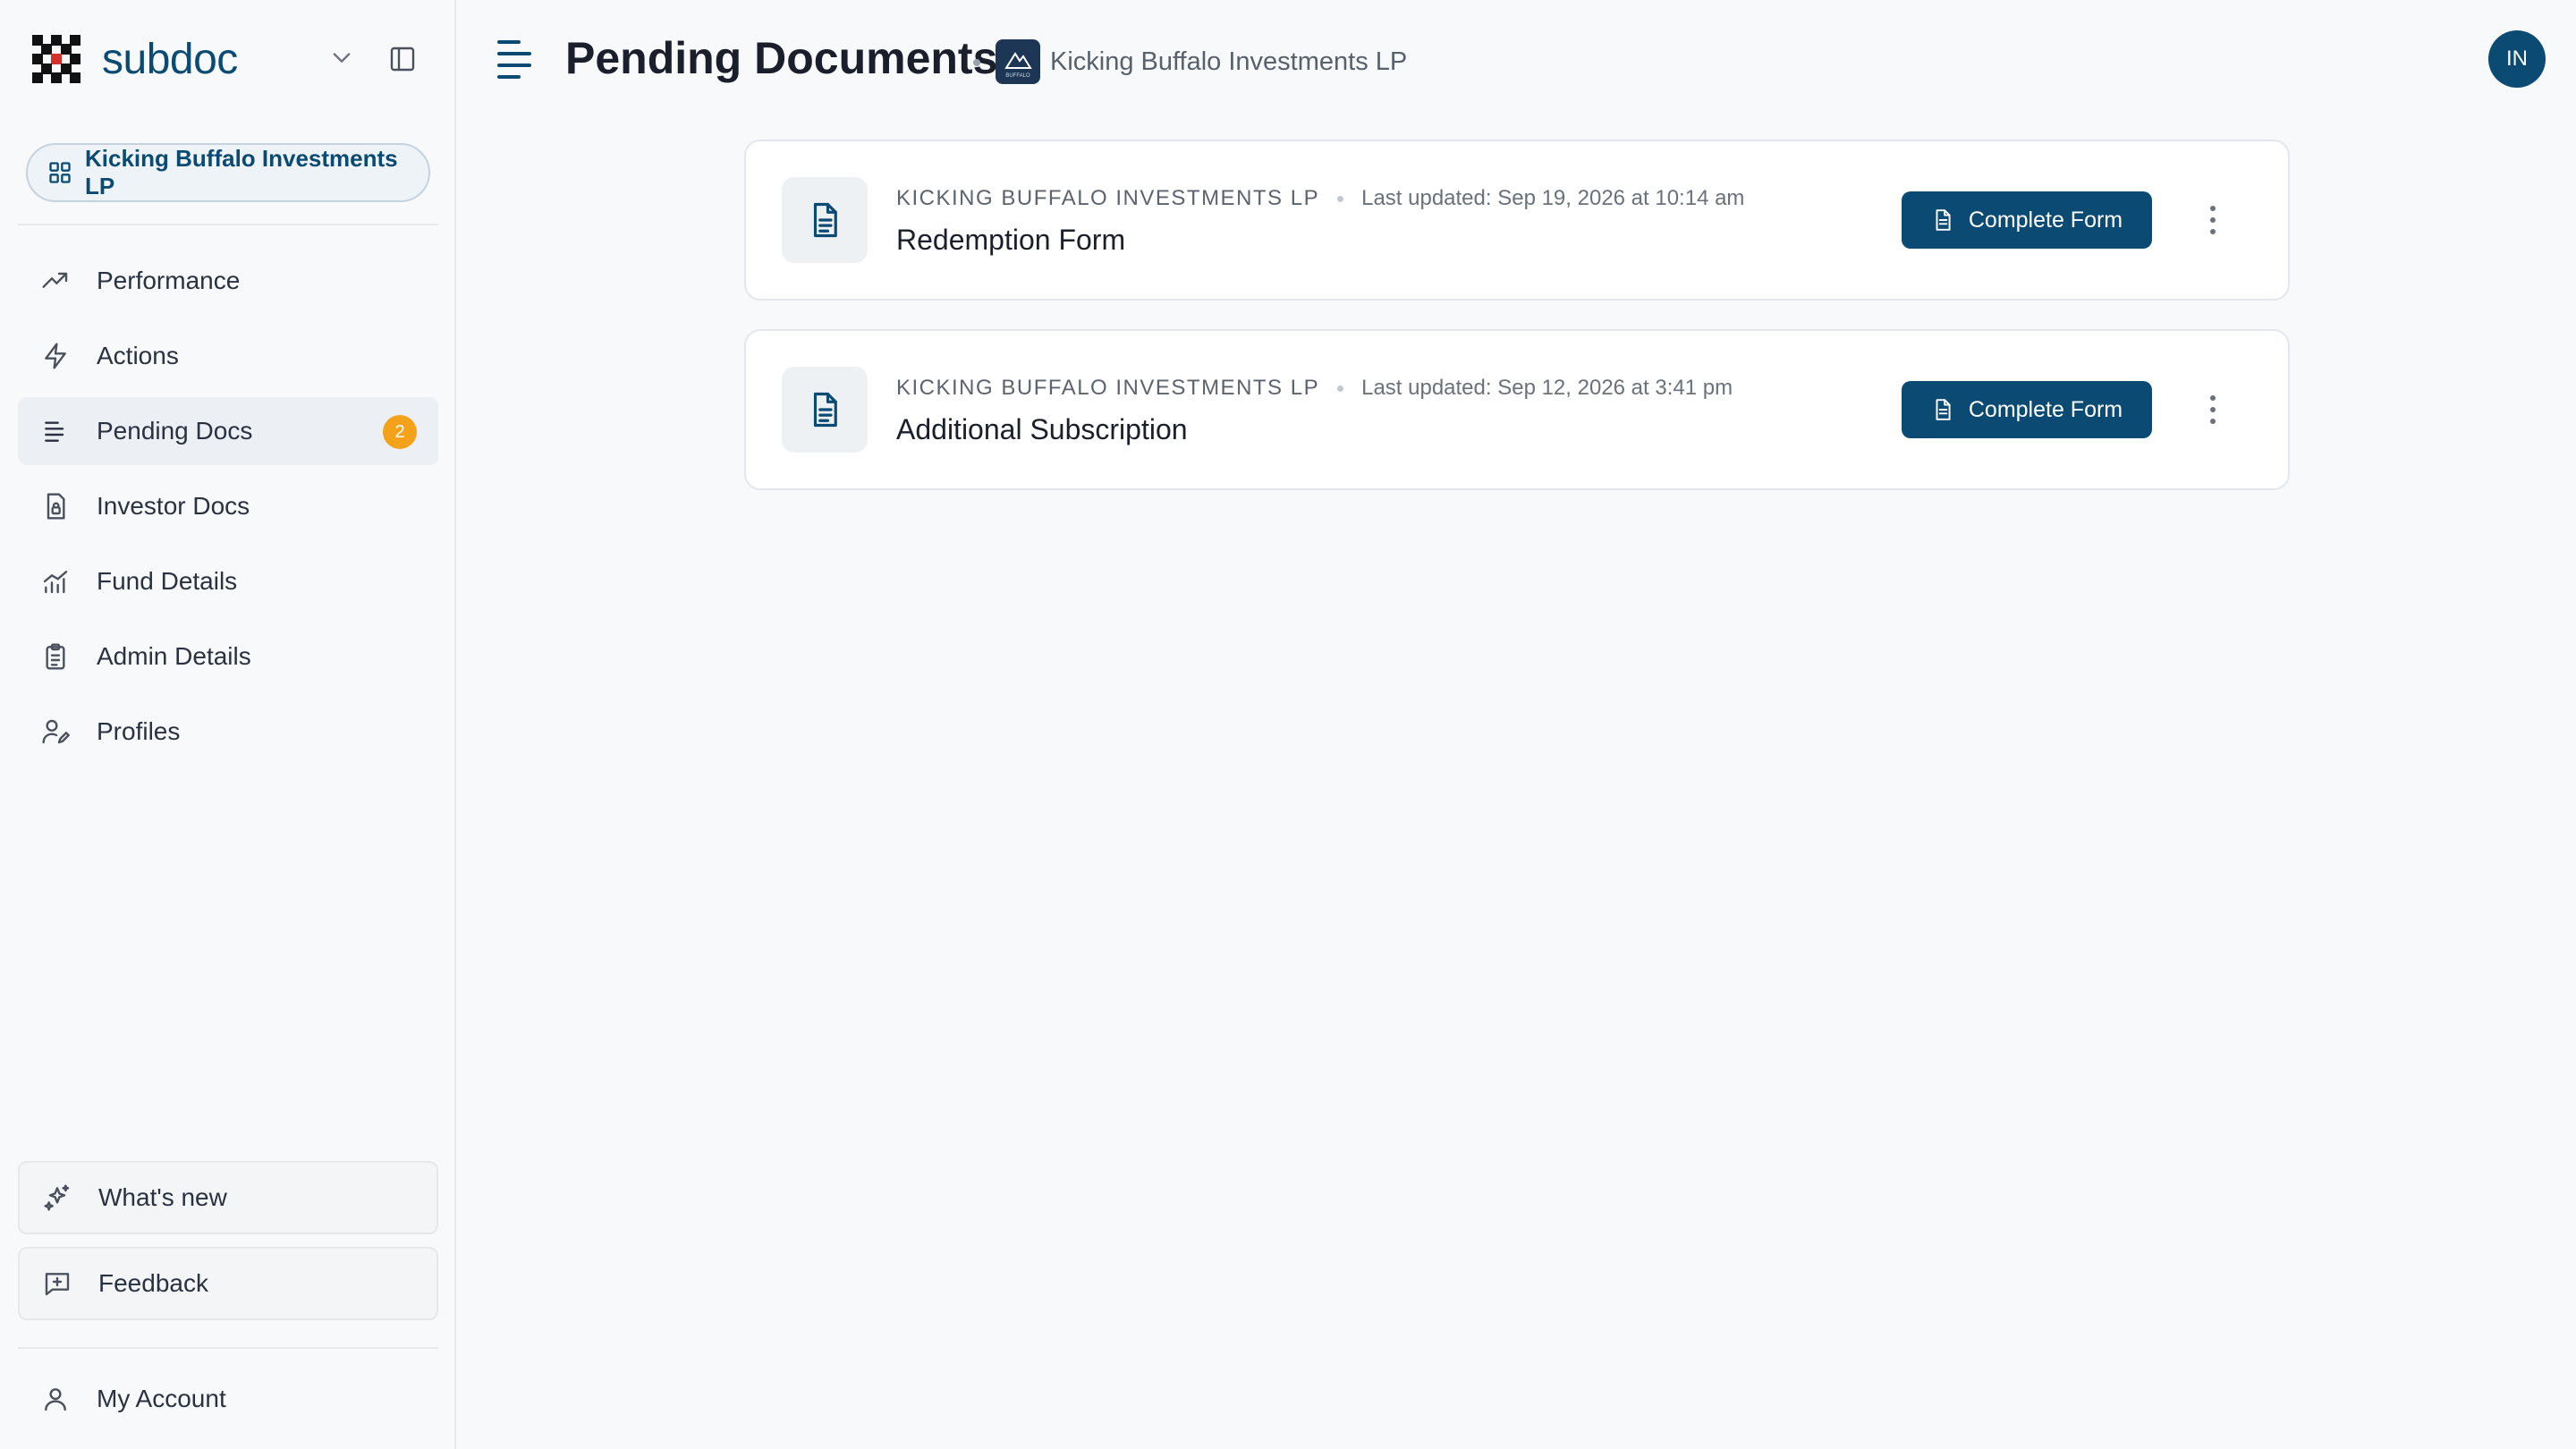  I want to click on document-lock-icon, so click(56, 506).